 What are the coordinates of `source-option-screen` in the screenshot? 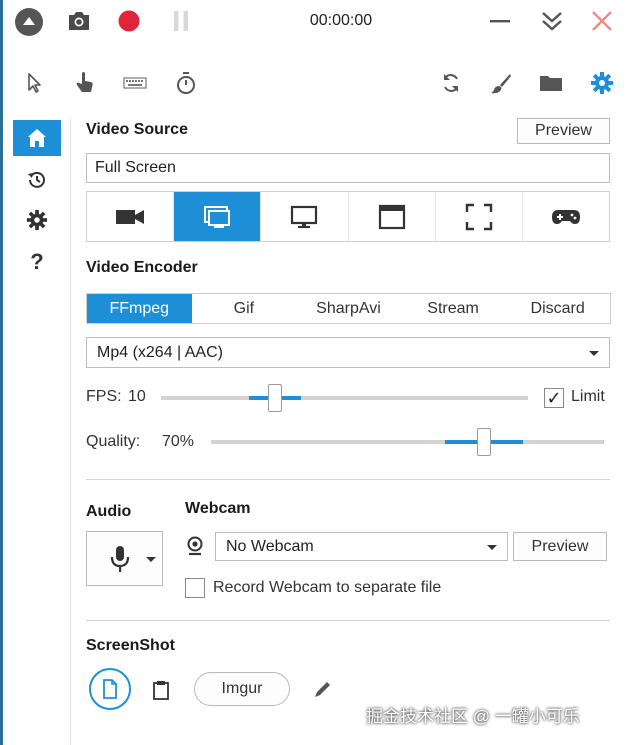 It's located at (218, 216).